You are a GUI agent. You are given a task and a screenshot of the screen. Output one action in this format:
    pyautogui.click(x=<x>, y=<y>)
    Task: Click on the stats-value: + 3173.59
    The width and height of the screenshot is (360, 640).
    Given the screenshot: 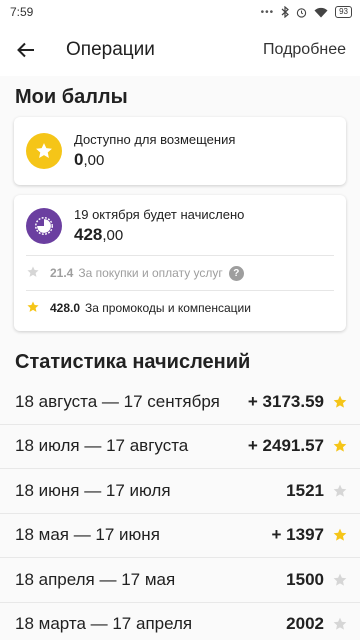 What is the action you would take?
    pyautogui.click(x=285, y=401)
    